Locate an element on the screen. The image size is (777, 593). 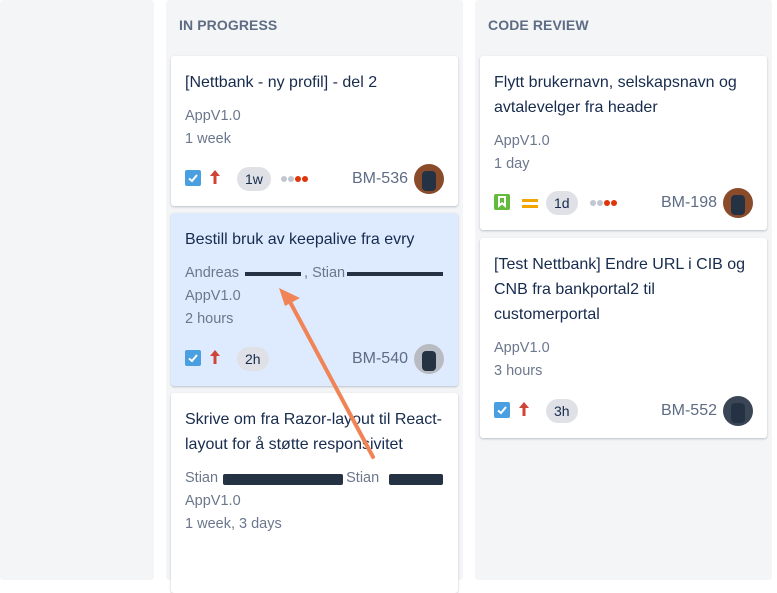
card-footer: 2h BM-540 is located at coordinates (314, 359).